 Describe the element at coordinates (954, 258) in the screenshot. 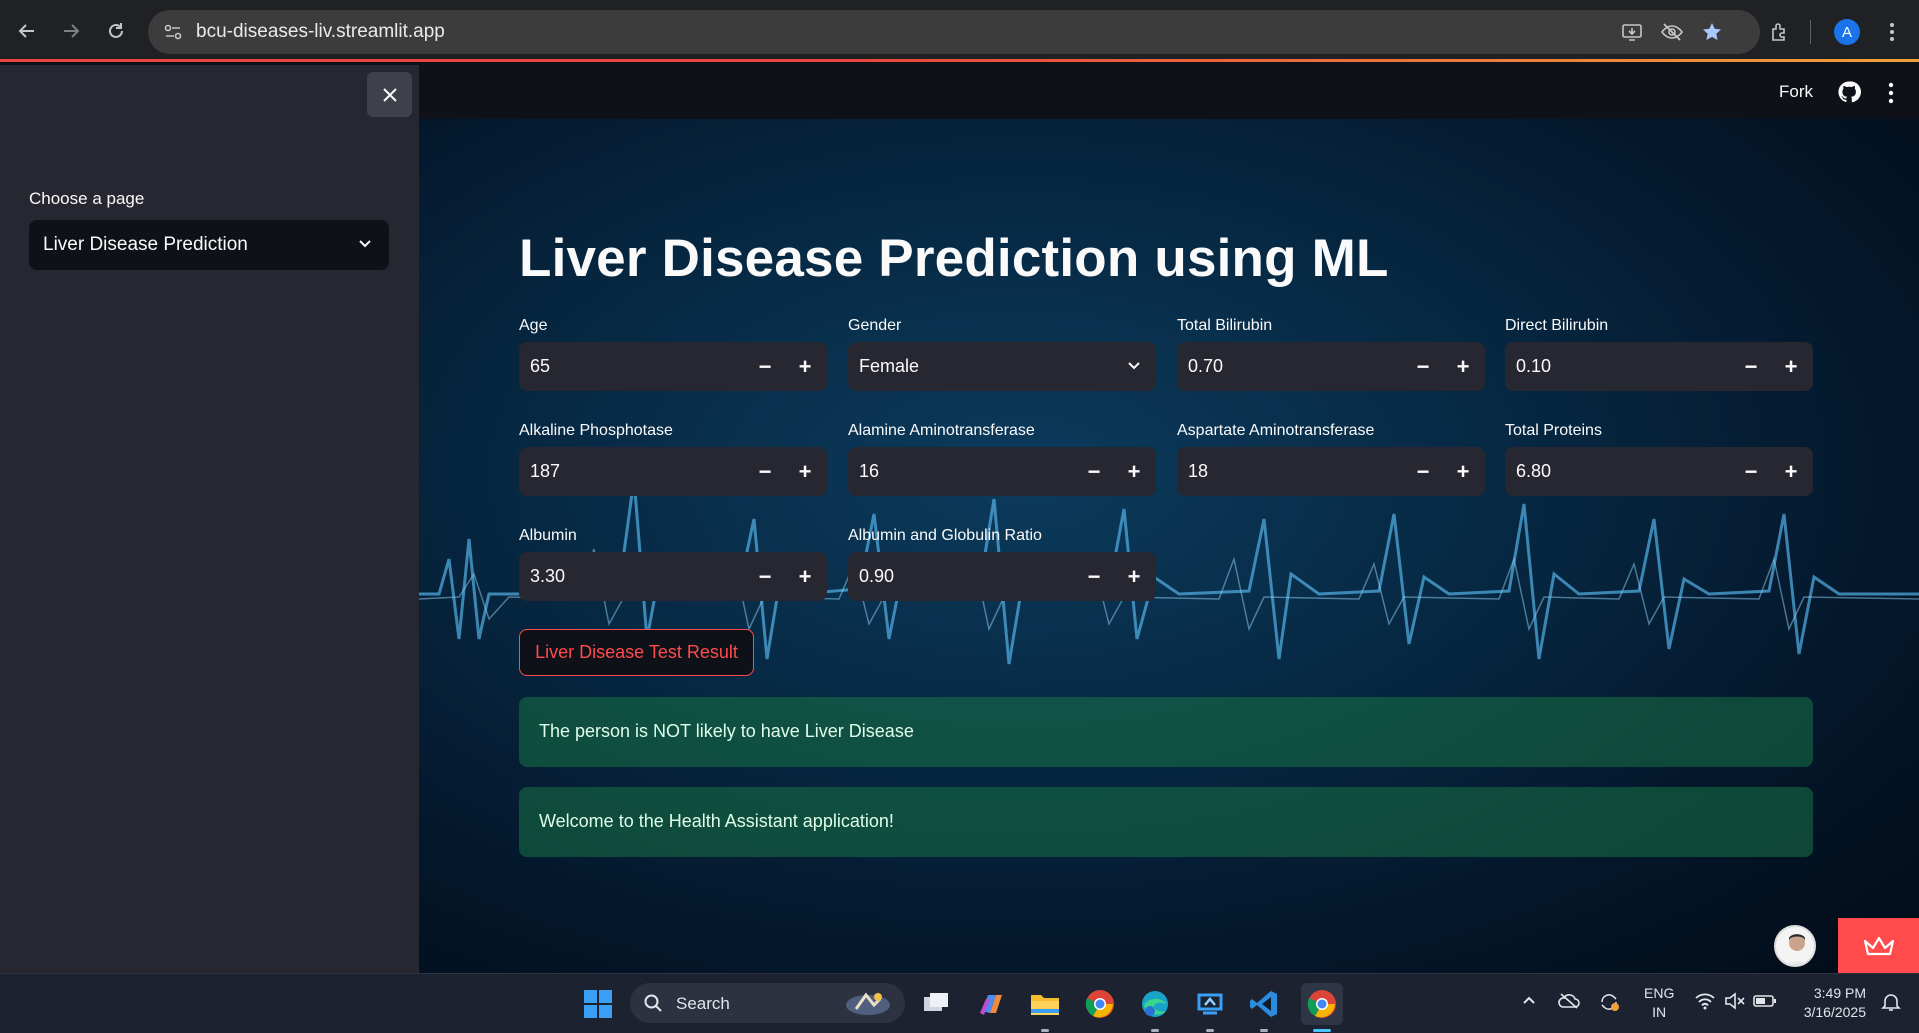

I see `page-title: Liver Disease Prediction using ML` at that location.